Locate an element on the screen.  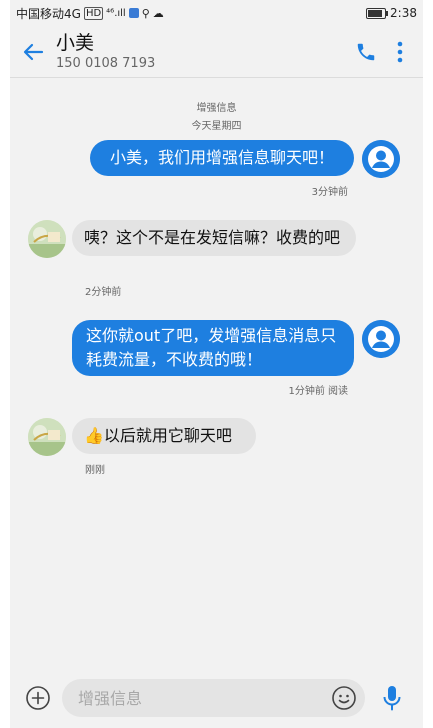
message-input is located at coordinates (203, 698).